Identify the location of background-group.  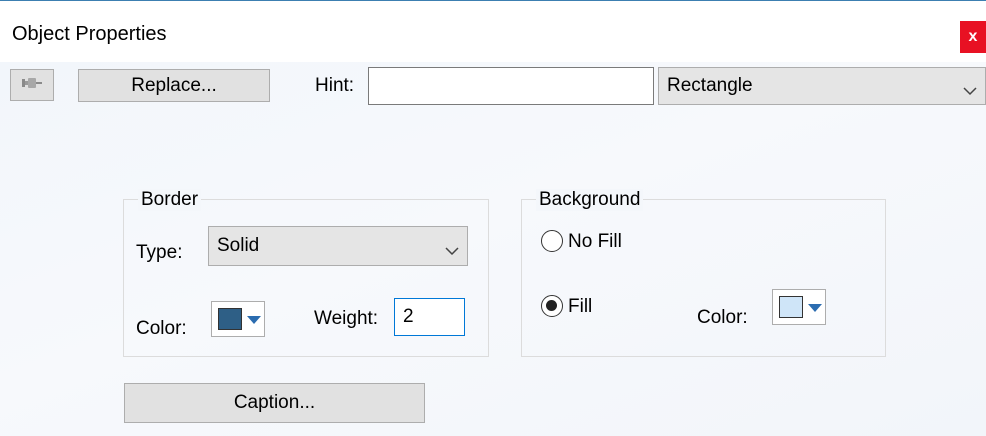
(703, 278).